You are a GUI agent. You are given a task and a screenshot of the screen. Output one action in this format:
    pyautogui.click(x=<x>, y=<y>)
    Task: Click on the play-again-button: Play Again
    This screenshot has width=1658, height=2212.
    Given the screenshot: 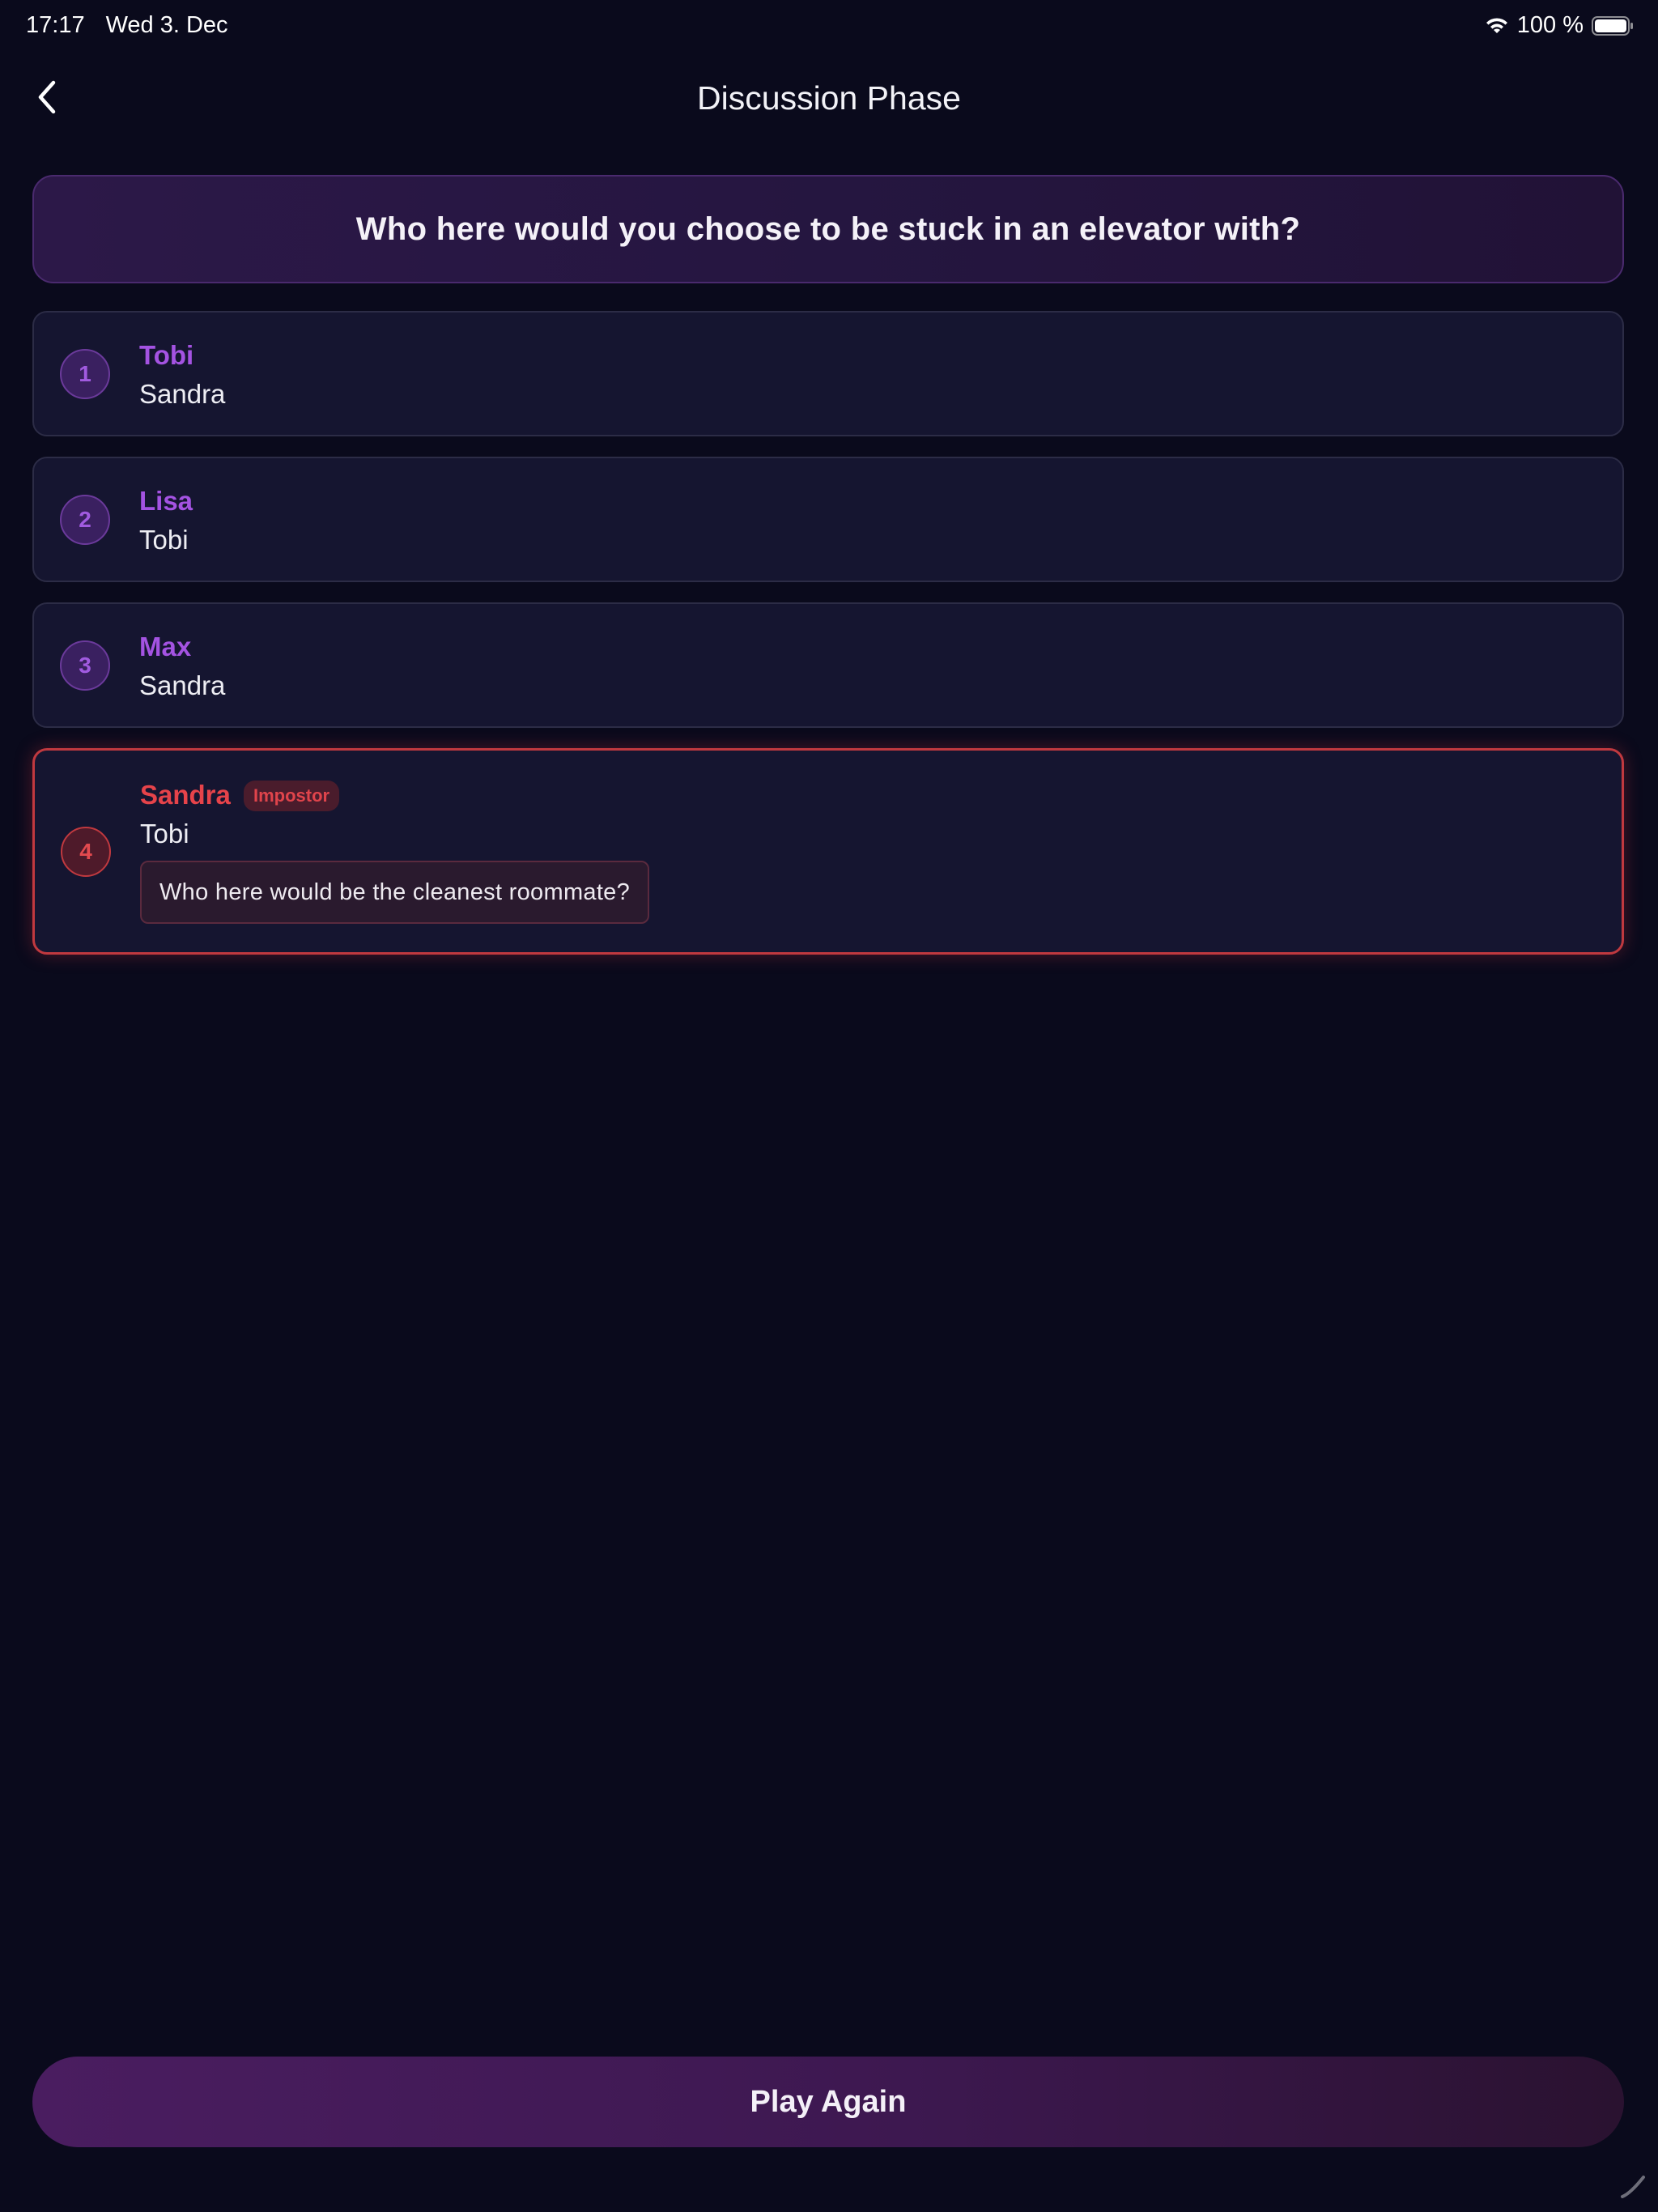 What is the action you would take?
    pyautogui.click(x=828, y=2102)
    